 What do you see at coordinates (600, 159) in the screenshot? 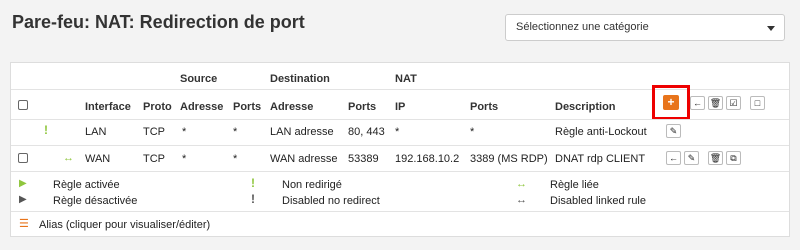
I see `row-description: DNAT rdp CLIENT` at bounding box center [600, 159].